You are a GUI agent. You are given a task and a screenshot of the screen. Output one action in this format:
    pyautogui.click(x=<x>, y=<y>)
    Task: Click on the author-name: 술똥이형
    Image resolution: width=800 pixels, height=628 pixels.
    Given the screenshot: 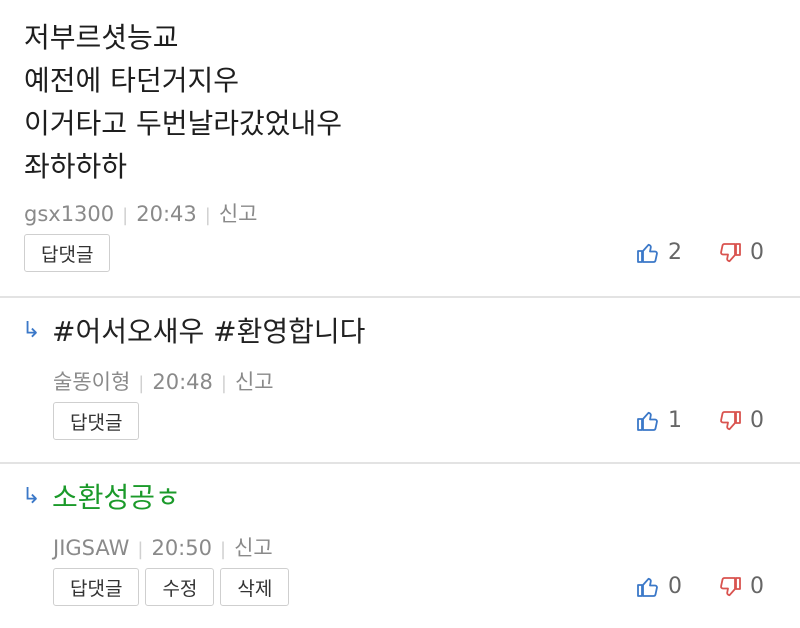 What is the action you would take?
    pyautogui.click(x=91, y=382)
    